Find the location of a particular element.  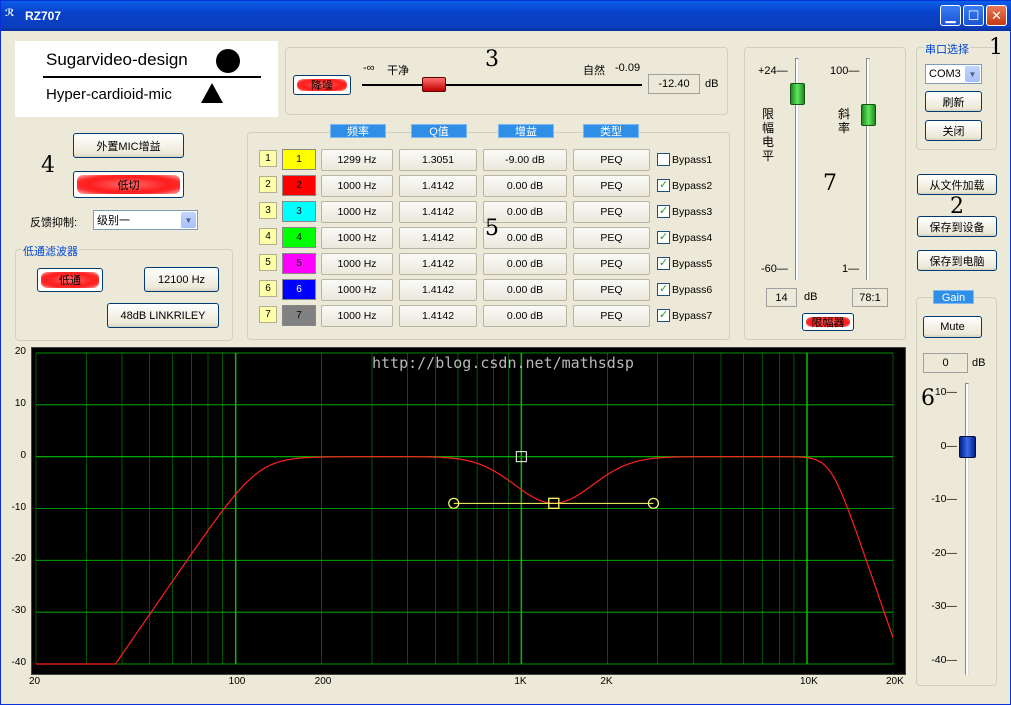

close-port-button: 关闭 is located at coordinates (953, 130).